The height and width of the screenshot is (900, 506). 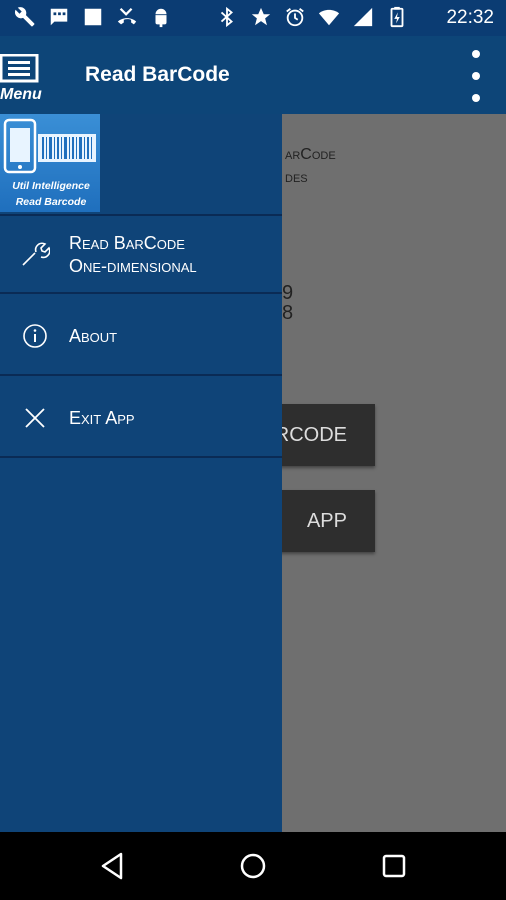 What do you see at coordinates (397, 17) in the screenshot?
I see `battery-icon` at bounding box center [397, 17].